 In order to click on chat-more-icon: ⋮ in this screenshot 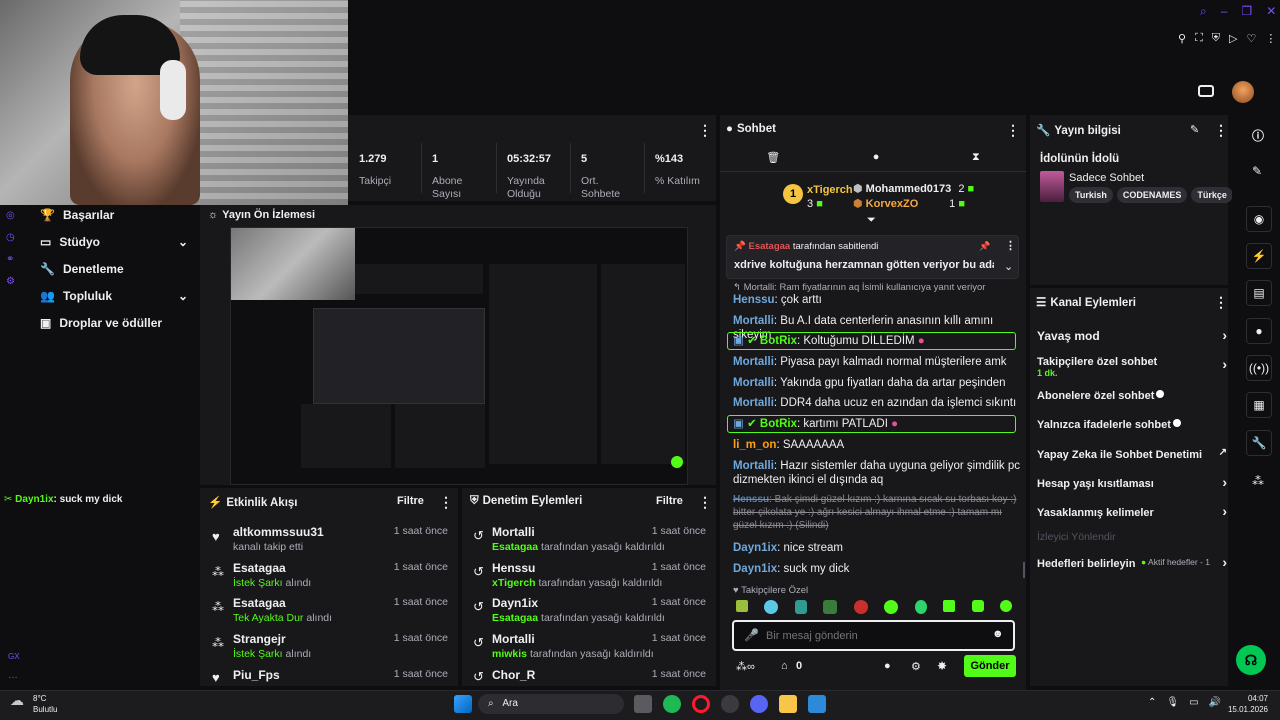, I will do `click(1013, 130)`.